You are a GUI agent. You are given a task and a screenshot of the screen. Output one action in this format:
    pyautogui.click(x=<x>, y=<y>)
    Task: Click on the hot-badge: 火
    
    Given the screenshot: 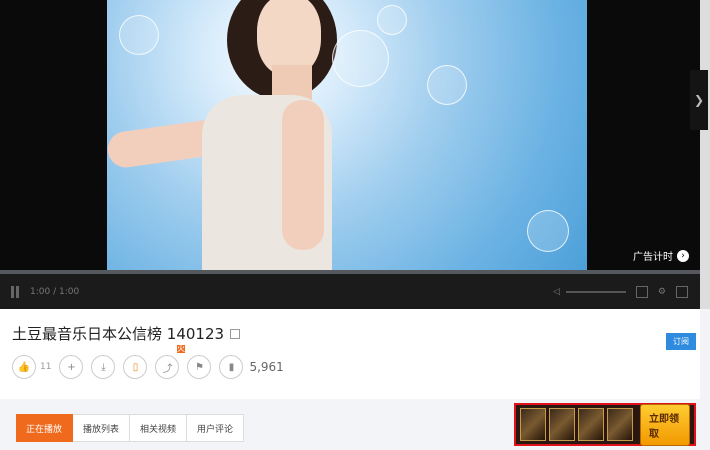 What is the action you would take?
    pyautogui.click(x=181, y=348)
    